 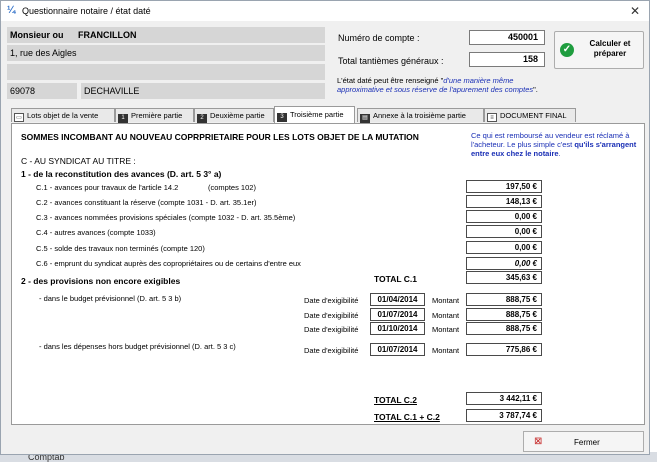 I want to click on check-icon: ✓, so click(x=567, y=50).